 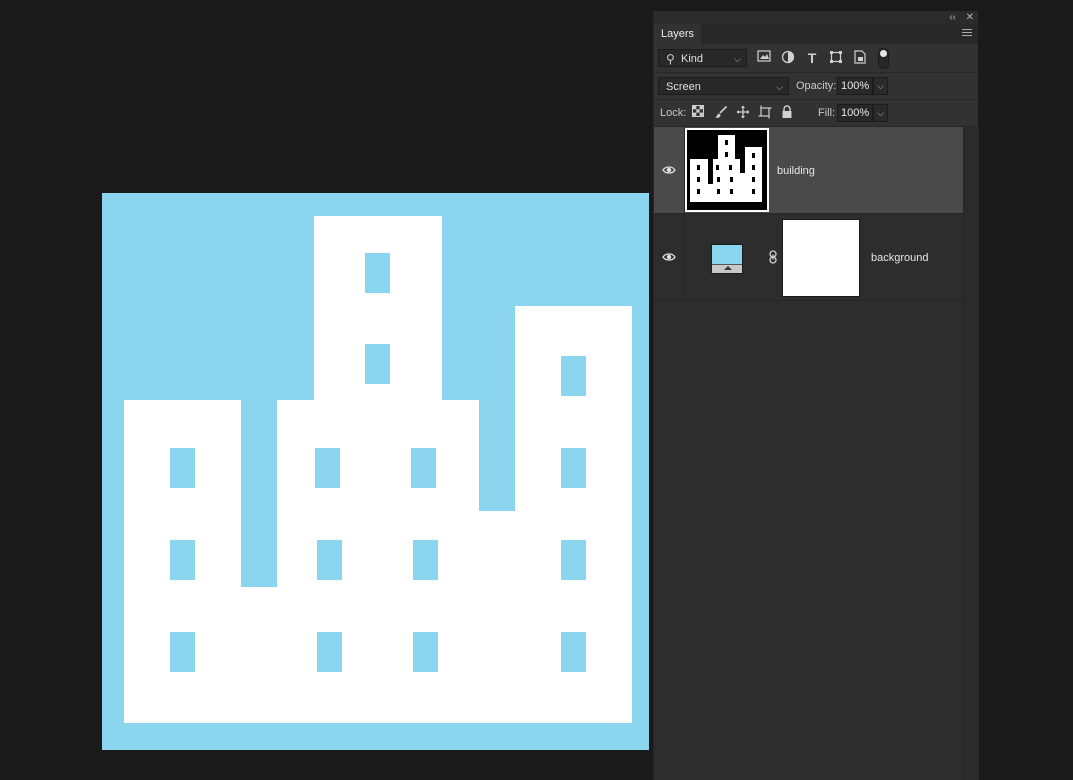 What do you see at coordinates (743, 113) in the screenshot?
I see `lock-position-icon` at bounding box center [743, 113].